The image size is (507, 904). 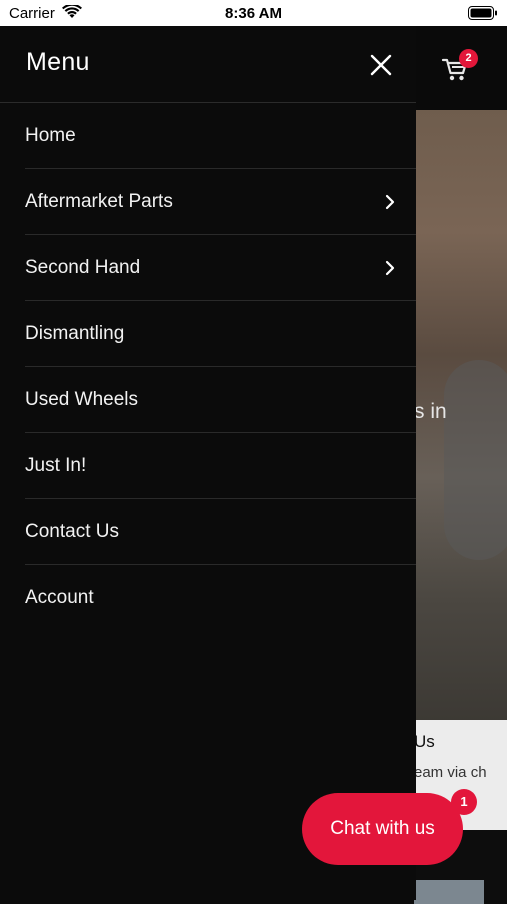 I want to click on menu-item-label: Account, so click(x=59, y=597).